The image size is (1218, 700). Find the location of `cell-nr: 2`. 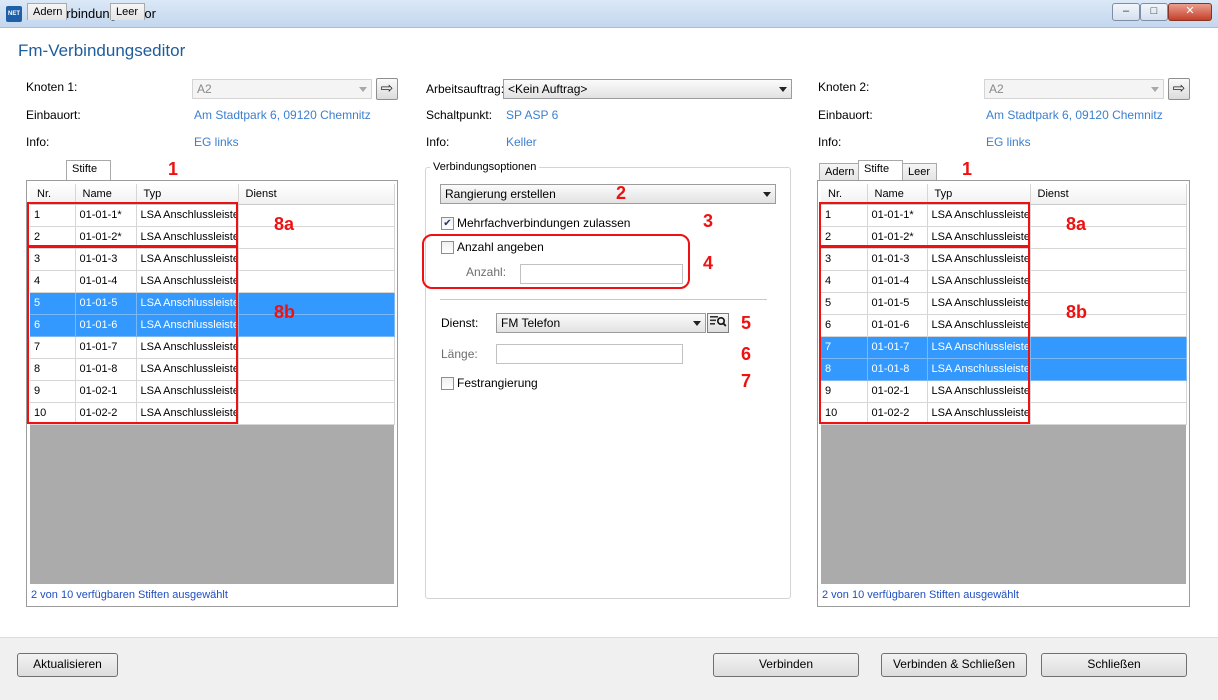

cell-nr: 2 is located at coordinates (844, 237).